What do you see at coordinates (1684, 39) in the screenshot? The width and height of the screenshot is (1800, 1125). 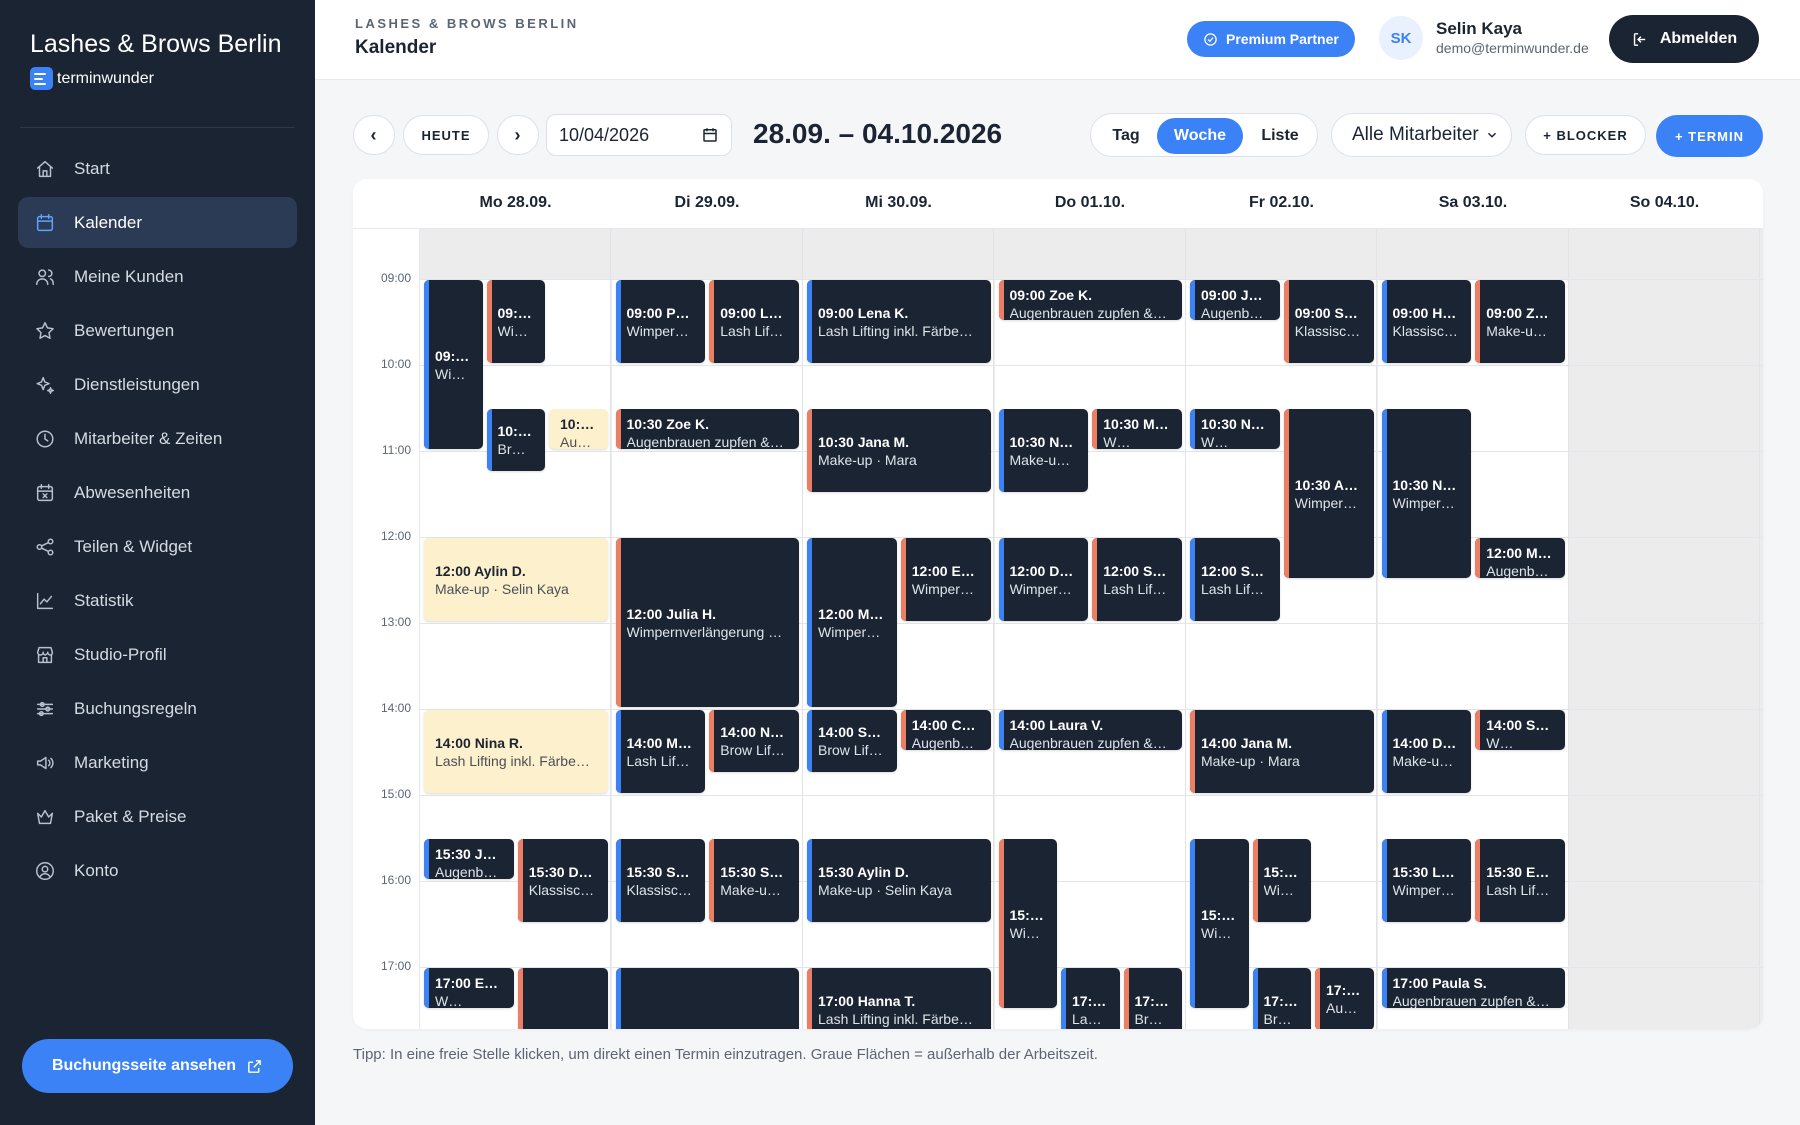 I see `logout-button: Abmelden` at bounding box center [1684, 39].